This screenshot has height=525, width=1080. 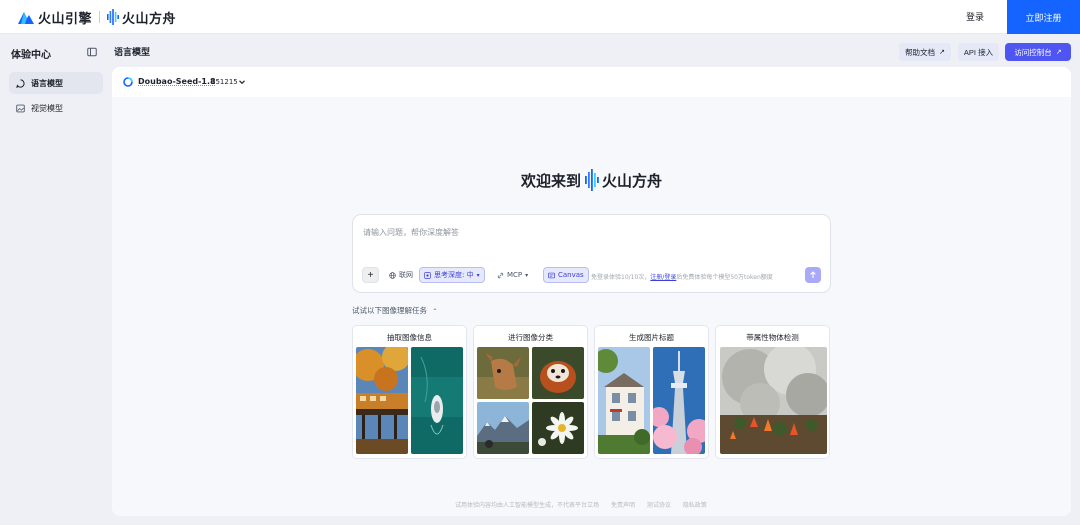 What do you see at coordinates (515, 275) in the screenshot?
I see `mcp-label: MCP` at bounding box center [515, 275].